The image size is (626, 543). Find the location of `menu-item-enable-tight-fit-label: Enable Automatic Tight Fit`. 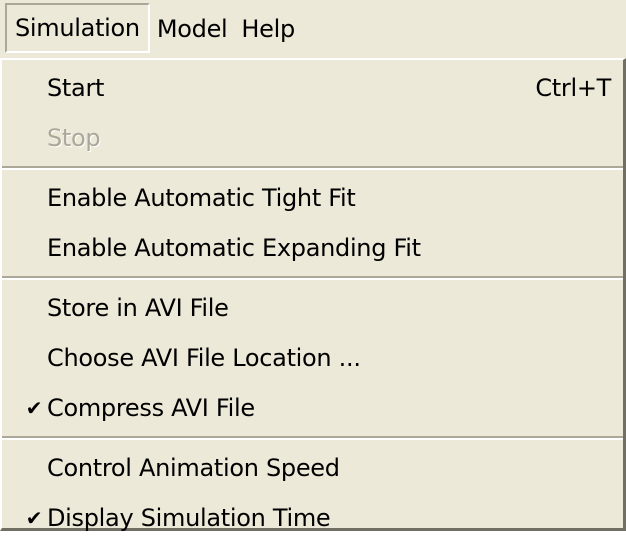

menu-item-enable-tight-fit-label: Enable Automatic Tight Fit is located at coordinates (201, 198).